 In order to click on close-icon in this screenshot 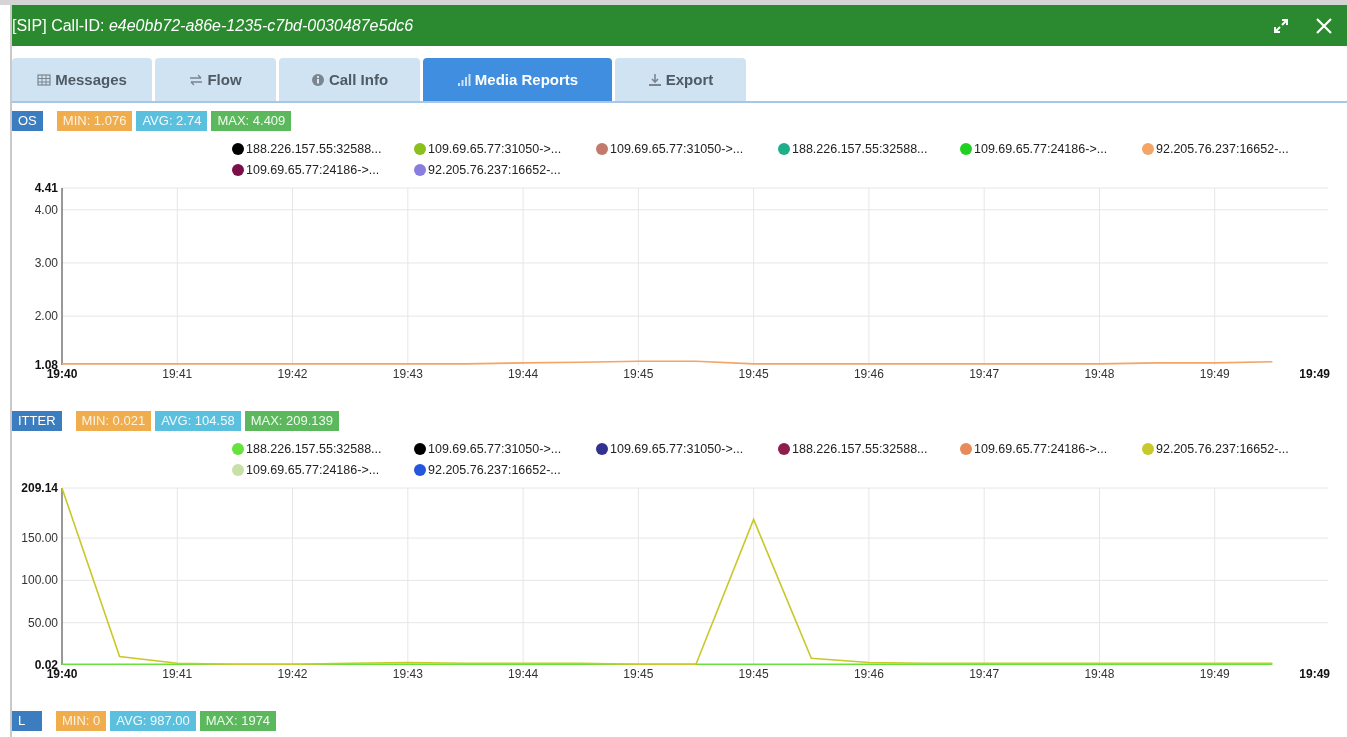, I will do `click(1324, 25)`.